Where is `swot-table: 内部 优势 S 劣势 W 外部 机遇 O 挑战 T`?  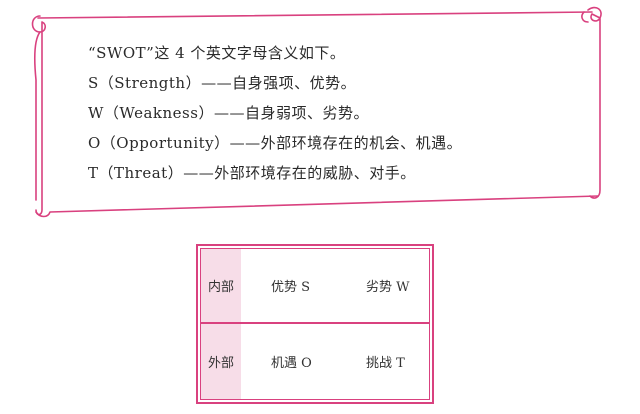 swot-table: 内部 优势 S 劣势 W 外部 机遇 O 挑战 T is located at coordinates (315, 324).